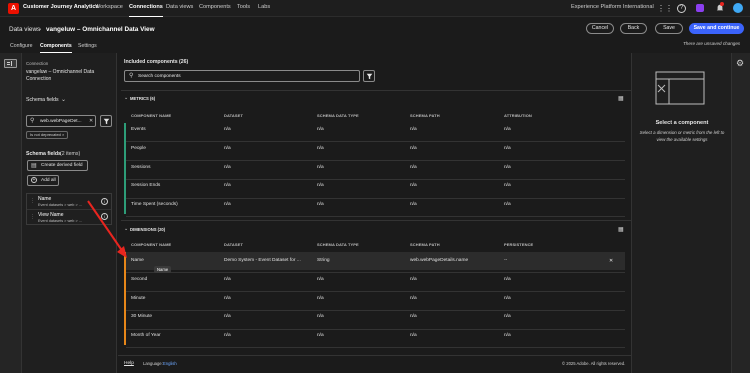 Image resolution: width=750 pixels, height=373 pixels. Describe the element at coordinates (633, 28) in the screenshot. I see `back-button: Back` at that location.